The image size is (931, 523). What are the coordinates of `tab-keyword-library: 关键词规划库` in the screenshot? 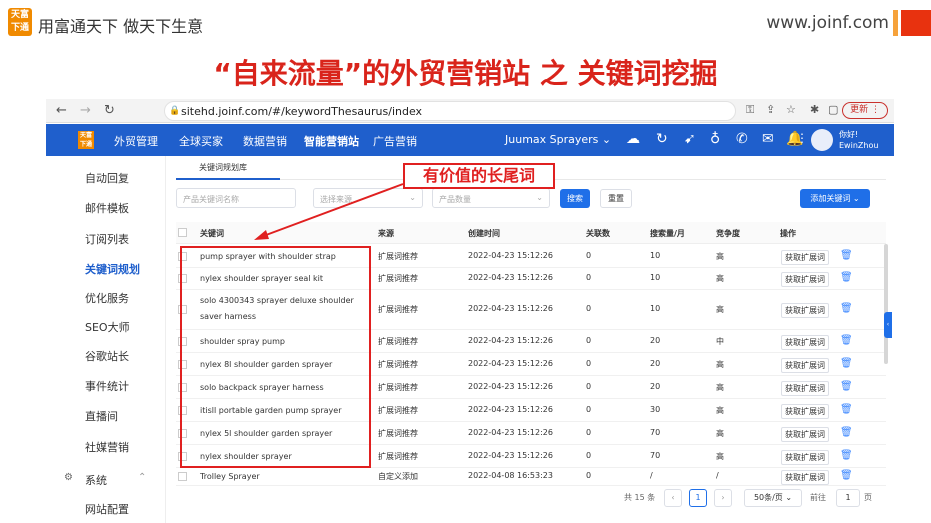 It's located at (223, 167).